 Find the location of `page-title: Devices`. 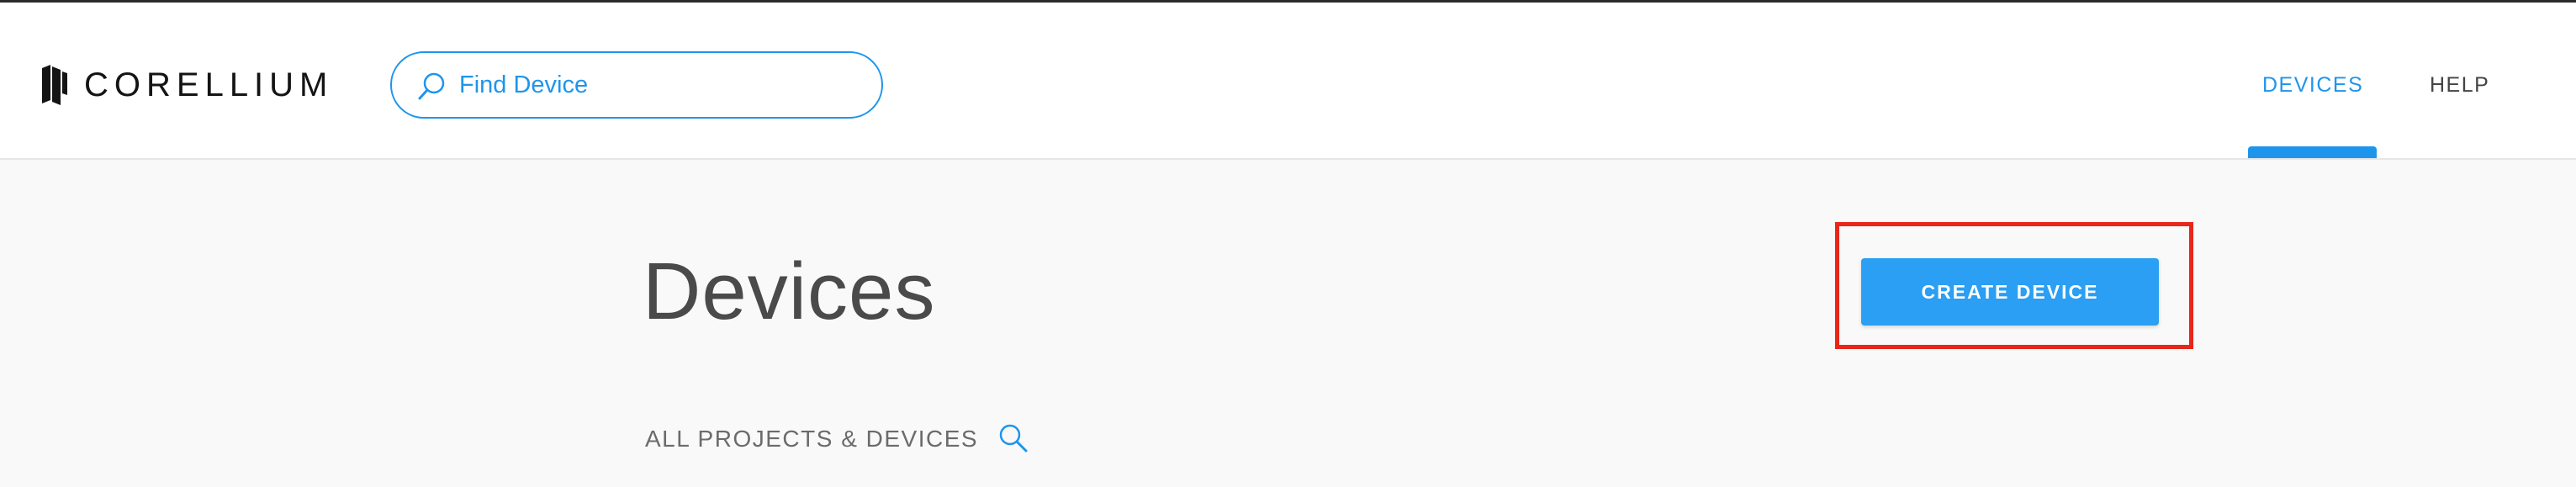

page-title: Devices is located at coordinates (789, 291).